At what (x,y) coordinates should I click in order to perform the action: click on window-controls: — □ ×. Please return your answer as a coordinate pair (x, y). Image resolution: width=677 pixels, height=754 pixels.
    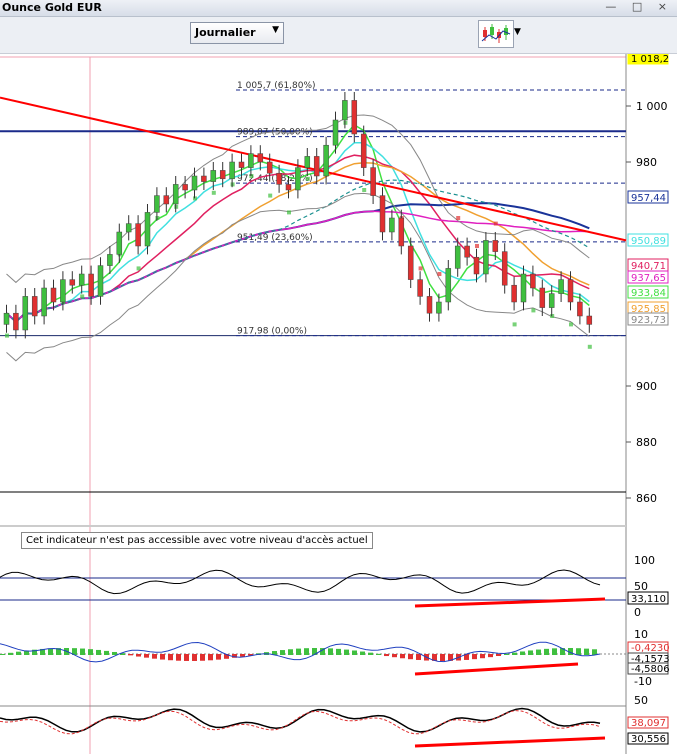
    Looking at the image, I should click on (639, 6).